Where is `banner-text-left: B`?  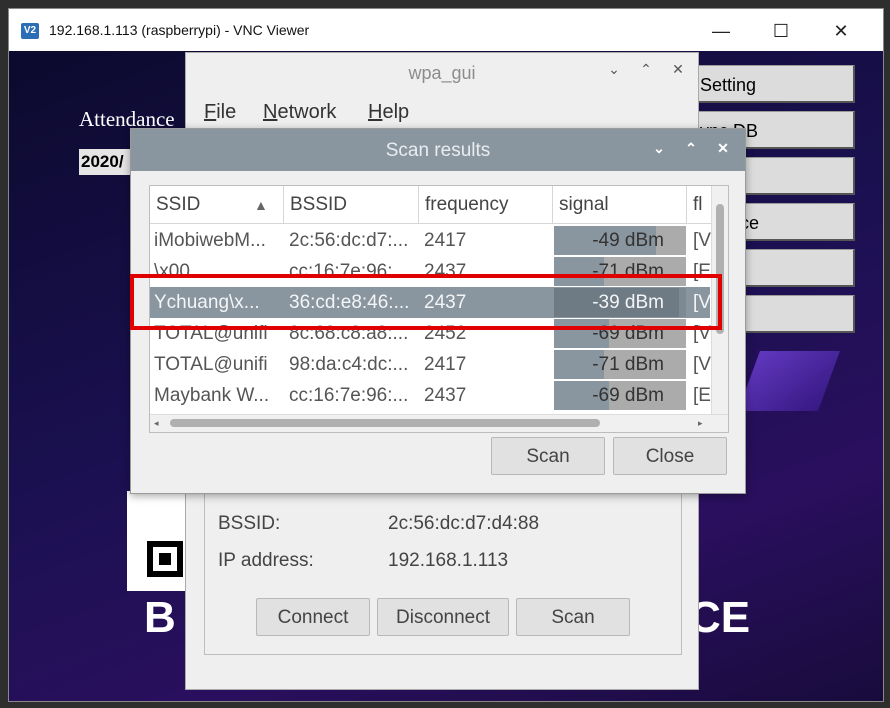 banner-text-left: B is located at coordinates (160, 617).